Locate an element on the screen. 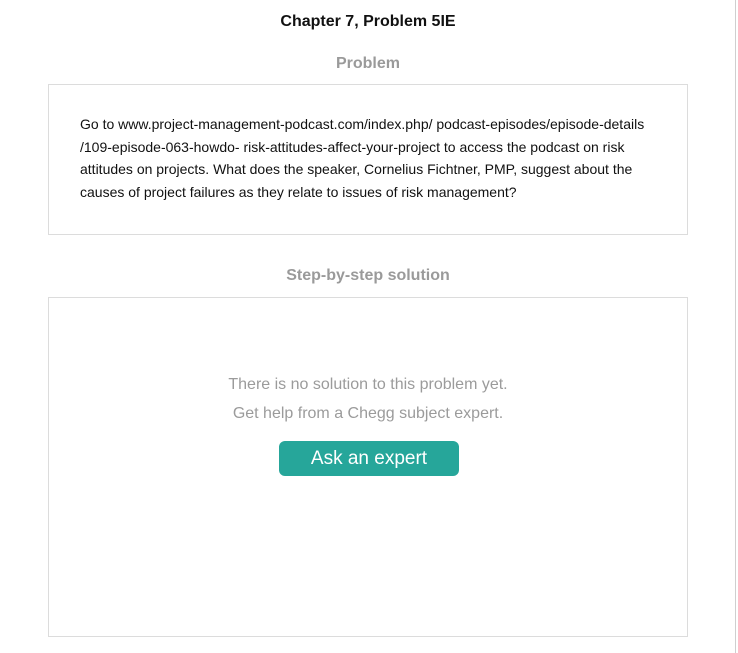  get-help-message: Get help from a Chegg subject expert. is located at coordinates (368, 413).